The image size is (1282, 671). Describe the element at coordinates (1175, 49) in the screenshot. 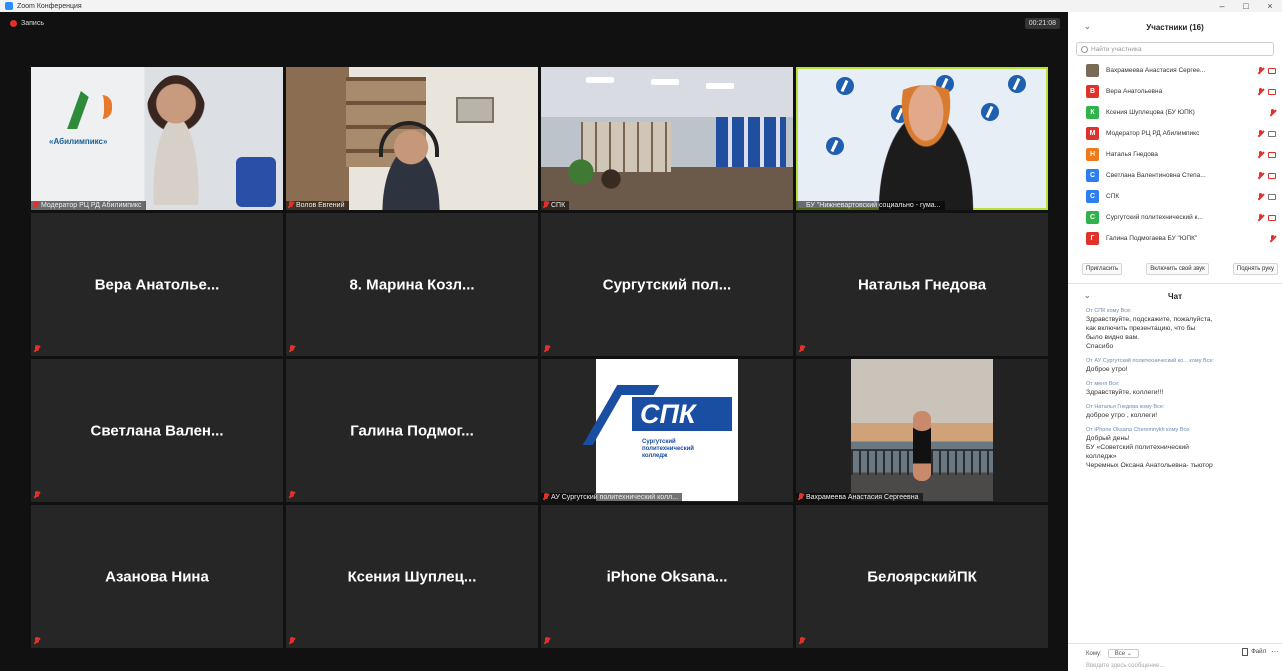

I see `participant-search-input: Найти участника` at that location.